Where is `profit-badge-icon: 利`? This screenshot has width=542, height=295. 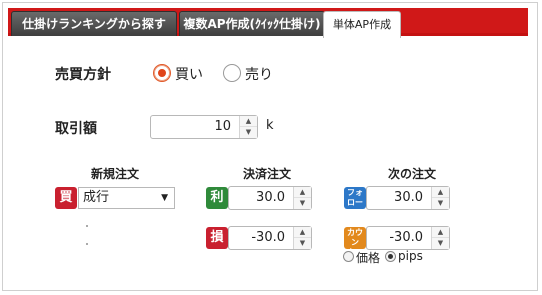
profit-badge-icon: 利 is located at coordinates (217, 198).